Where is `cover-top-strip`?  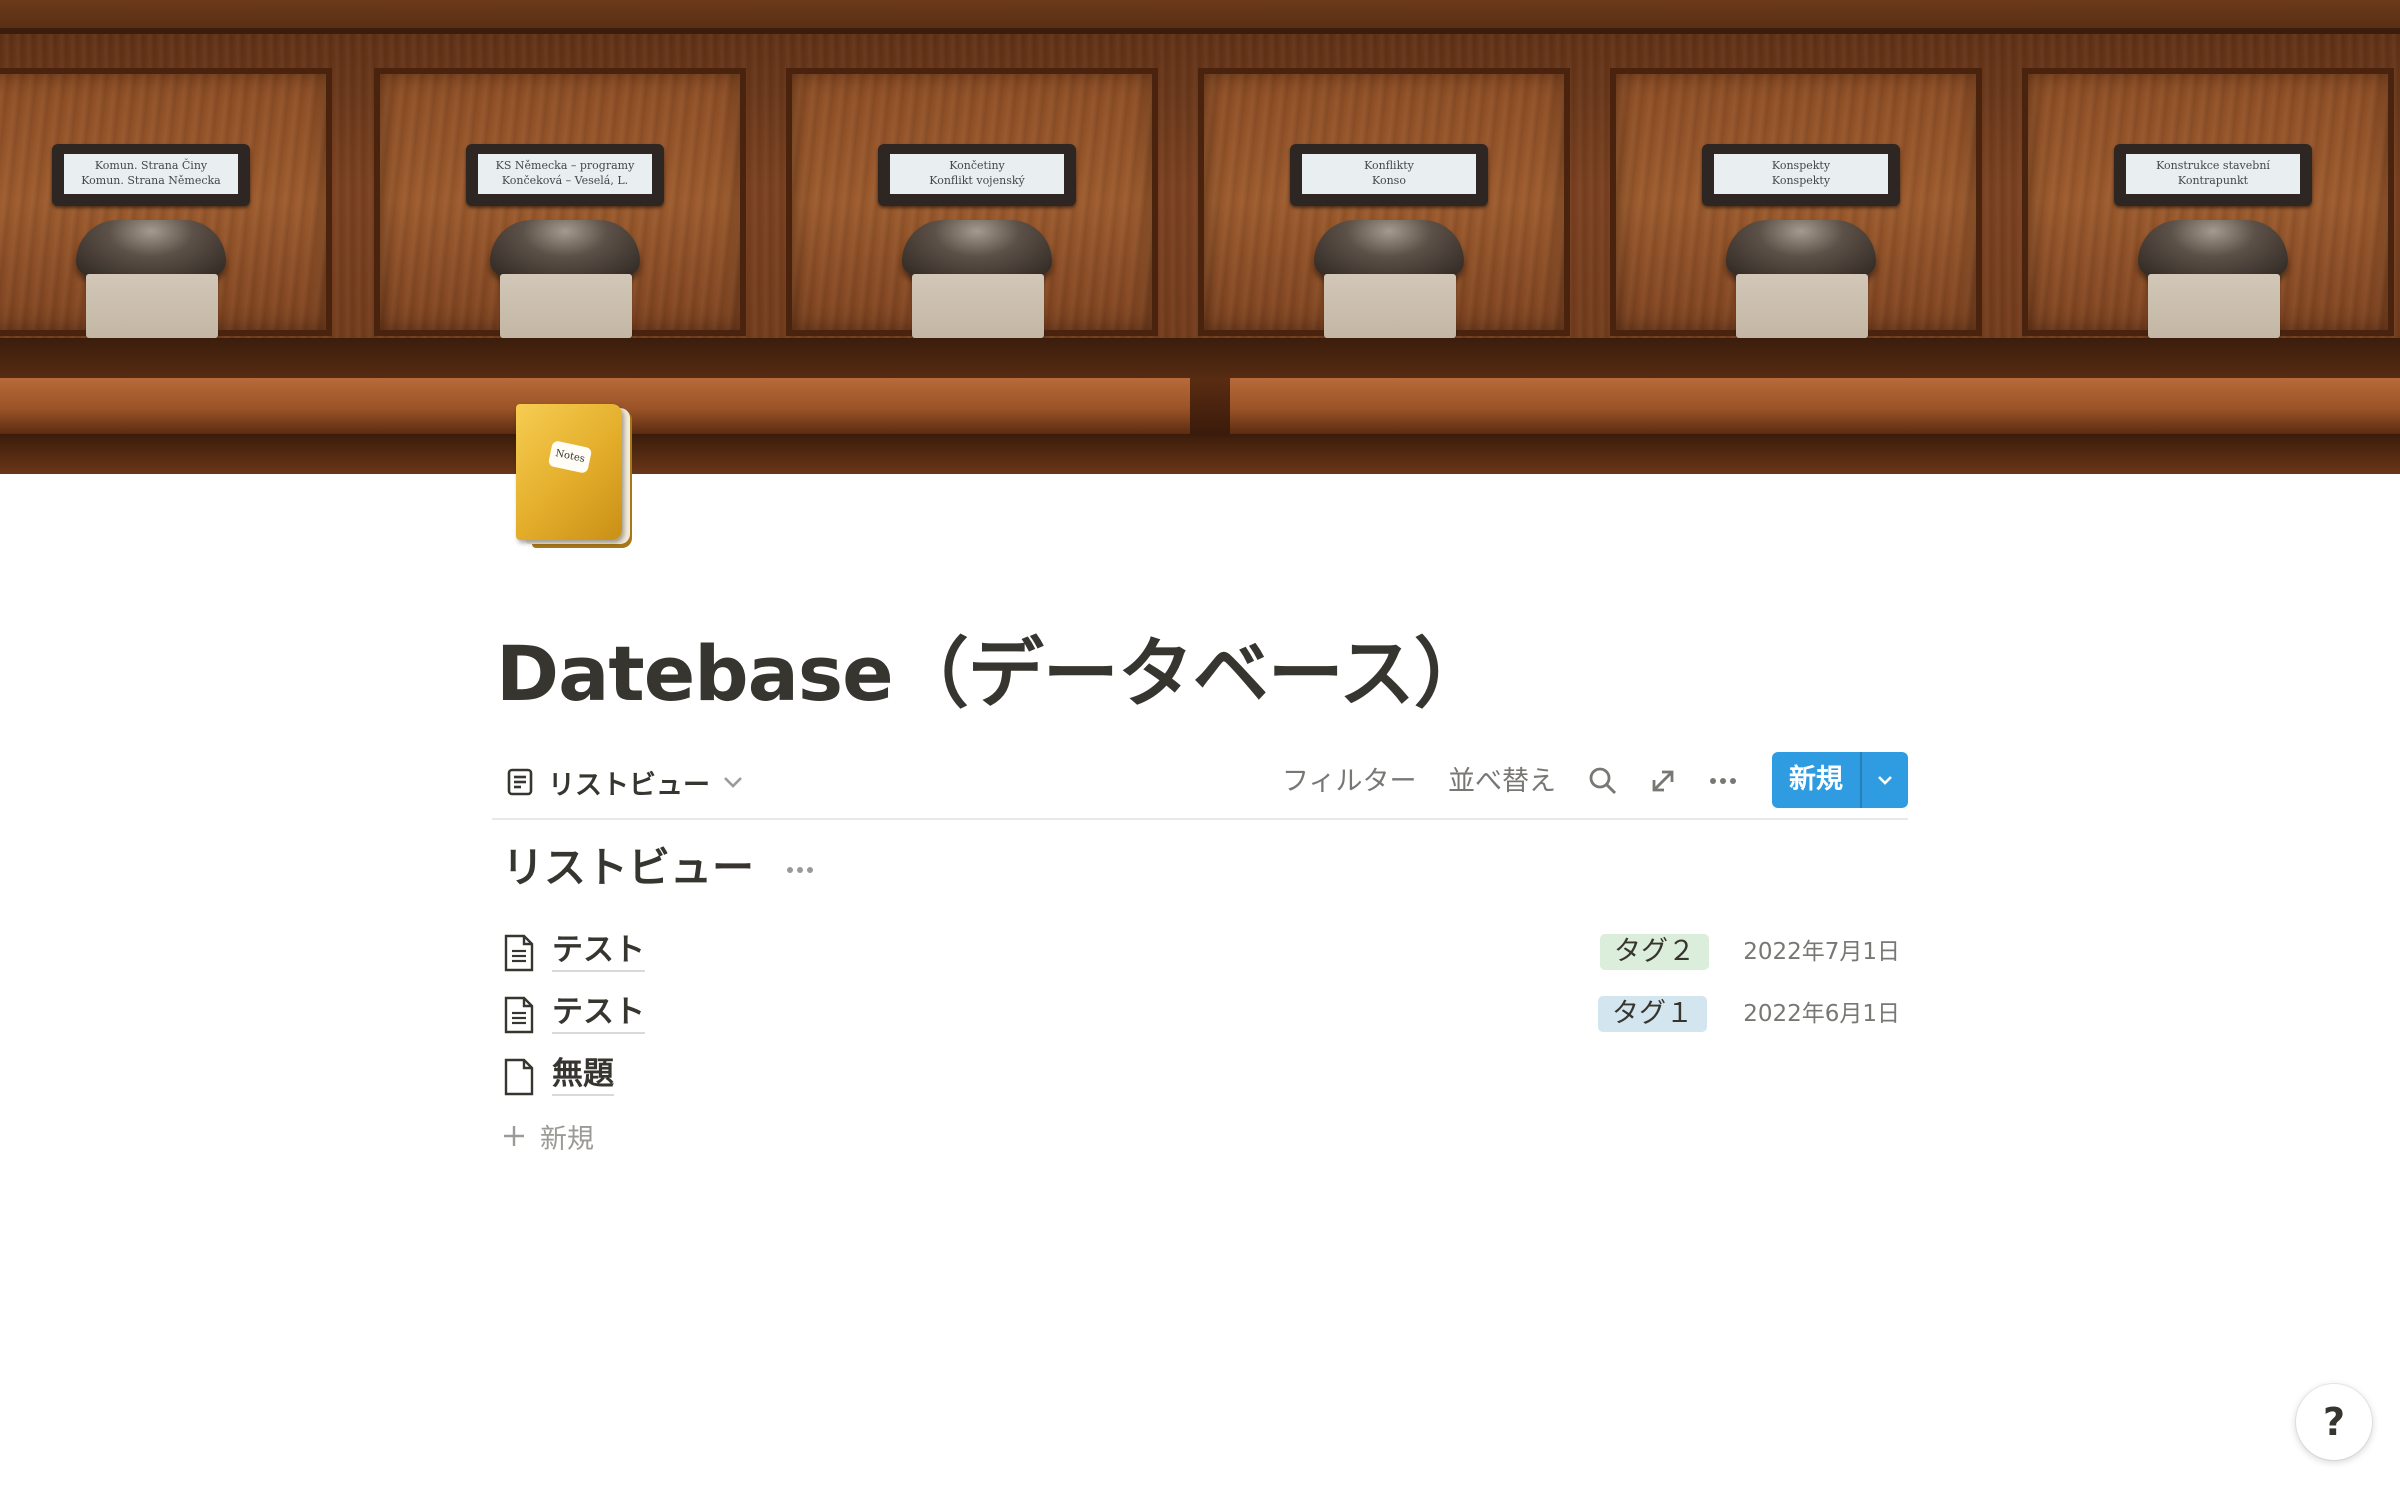
cover-top-strip is located at coordinates (1200, 17).